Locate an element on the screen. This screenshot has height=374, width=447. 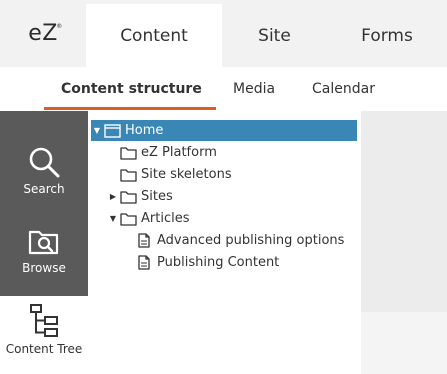
tree-node-label: Articles is located at coordinates (165, 218).